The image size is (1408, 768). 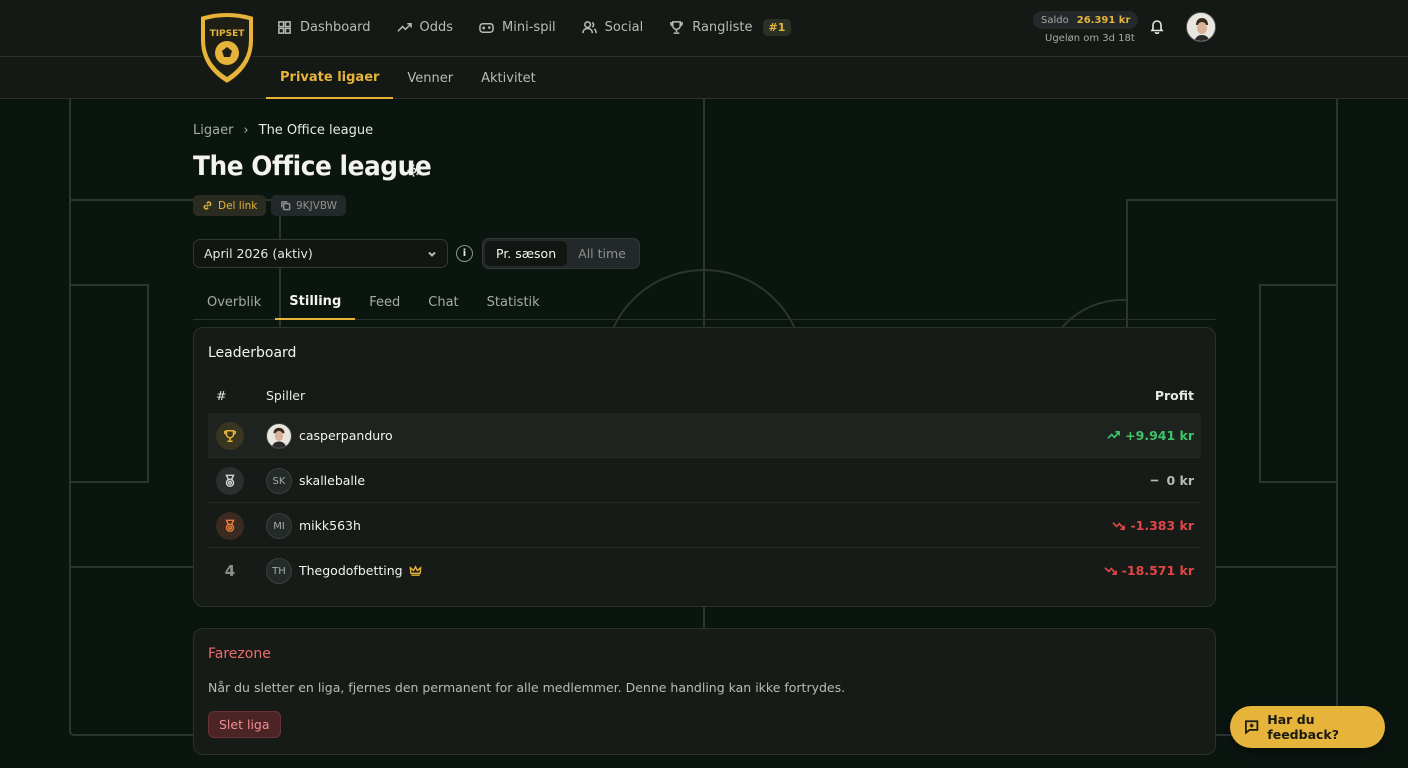 What do you see at coordinates (316, 130) in the screenshot?
I see `breadcrumb-current: The Office league` at bounding box center [316, 130].